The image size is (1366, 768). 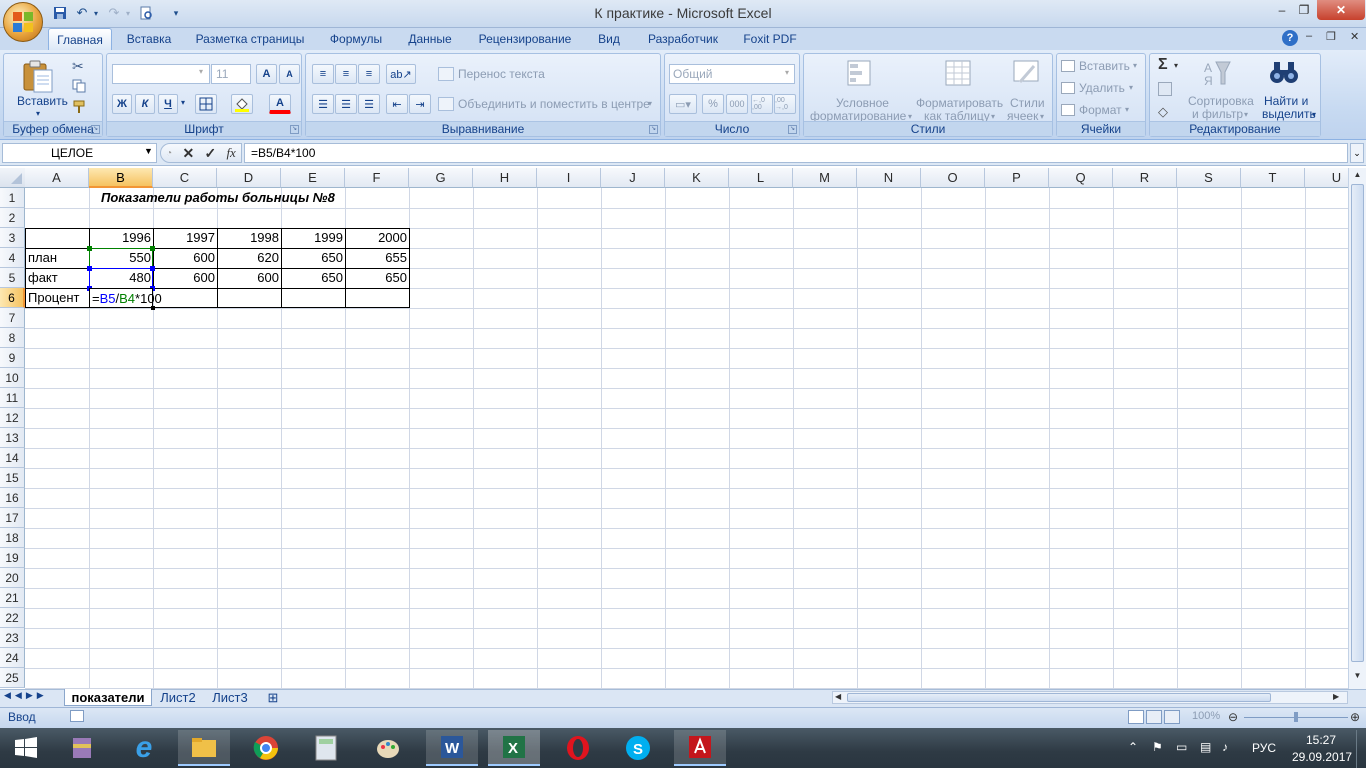 What do you see at coordinates (323, 104) in the screenshot?
I see `align-left-icon: ☰` at bounding box center [323, 104].